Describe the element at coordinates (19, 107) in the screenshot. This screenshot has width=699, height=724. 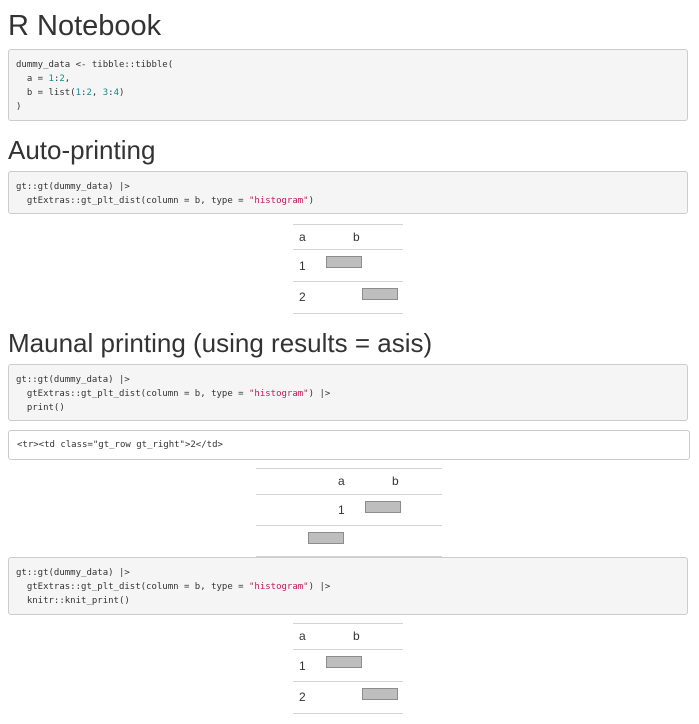
I see `code-line: )` at that location.